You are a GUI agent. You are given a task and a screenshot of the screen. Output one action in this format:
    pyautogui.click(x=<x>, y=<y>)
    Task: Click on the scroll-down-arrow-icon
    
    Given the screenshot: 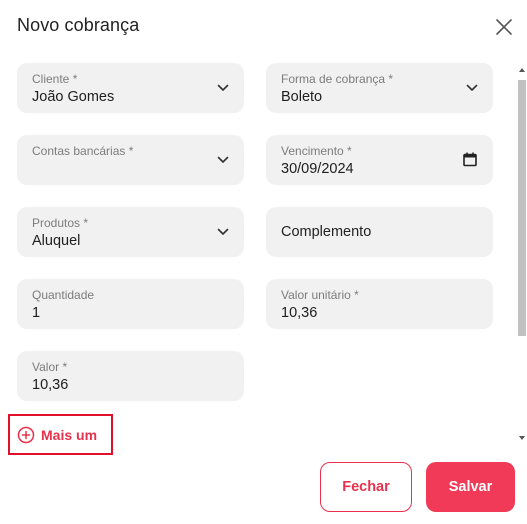 What is the action you would take?
    pyautogui.click(x=522, y=438)
    